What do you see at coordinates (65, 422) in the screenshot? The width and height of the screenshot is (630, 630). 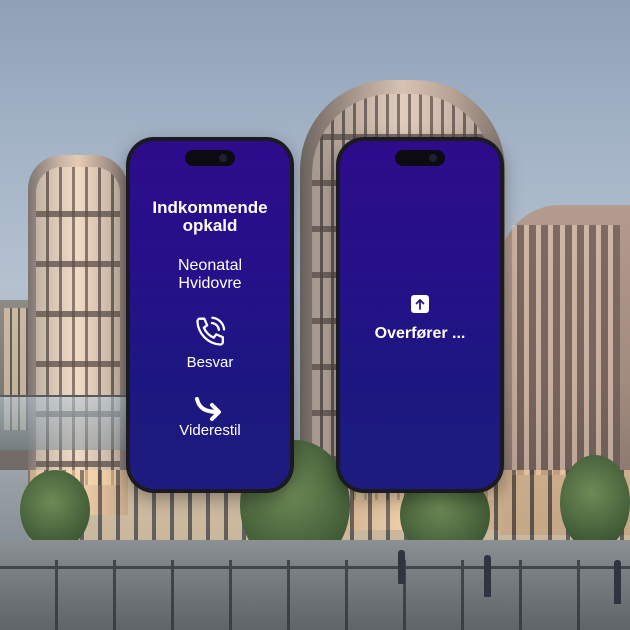 I see `background-glass-bridge` at bounding box center [65, 422].